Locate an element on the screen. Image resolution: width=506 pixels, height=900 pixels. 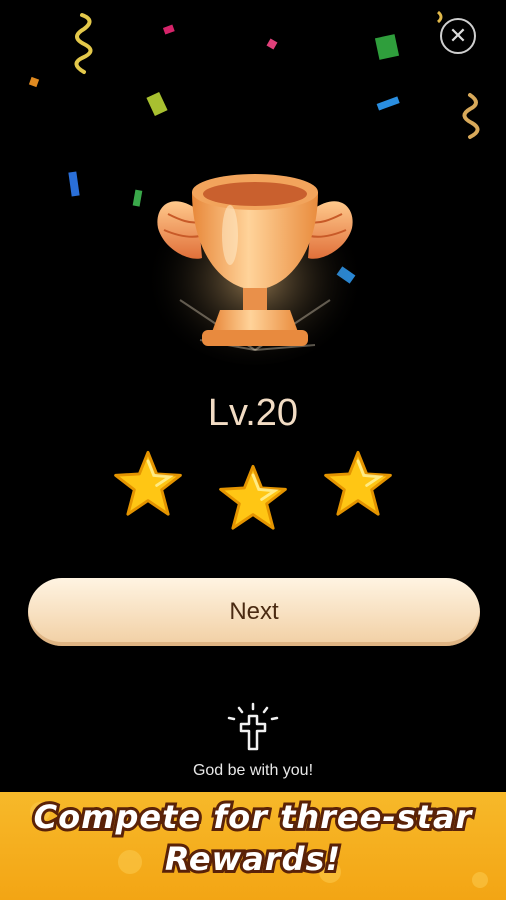
trophy-icon is located at coordinates (255, 269).